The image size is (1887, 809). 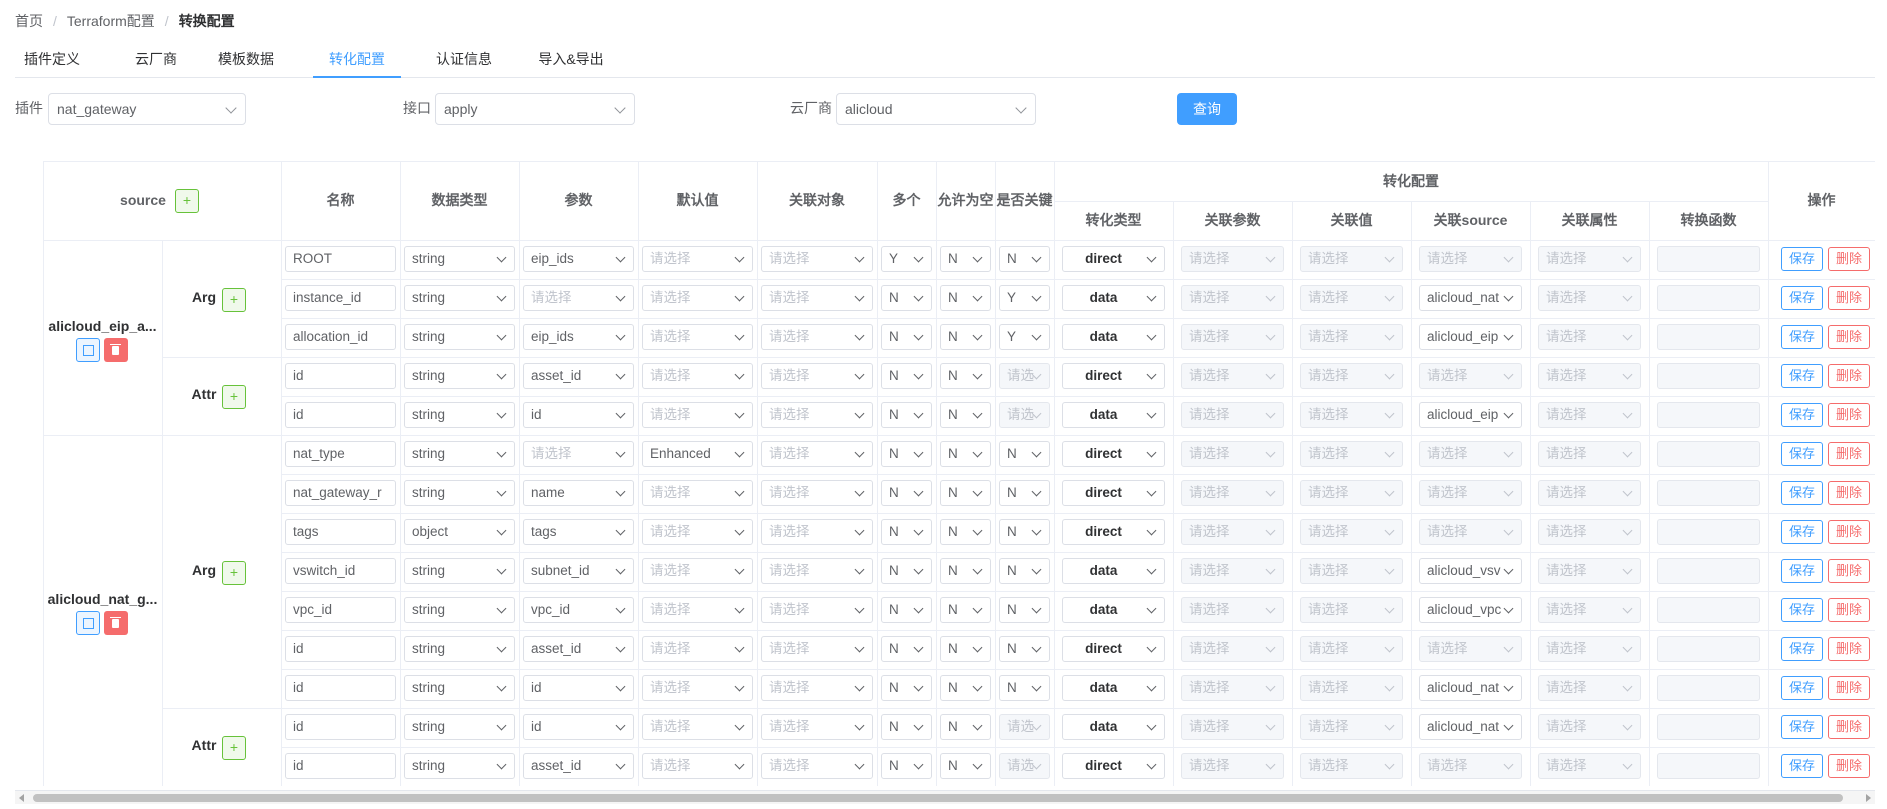 What do you see at coordinates (340, 259) in the screenshot?
I see `name-input: ROOT` at bounding box center [340, 259].